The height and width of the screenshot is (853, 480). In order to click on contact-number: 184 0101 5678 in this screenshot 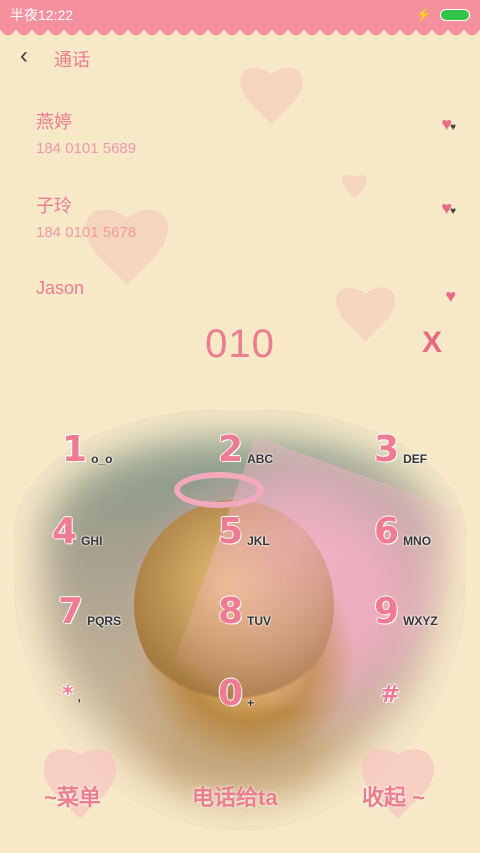, I will do `click(86, 232)`.